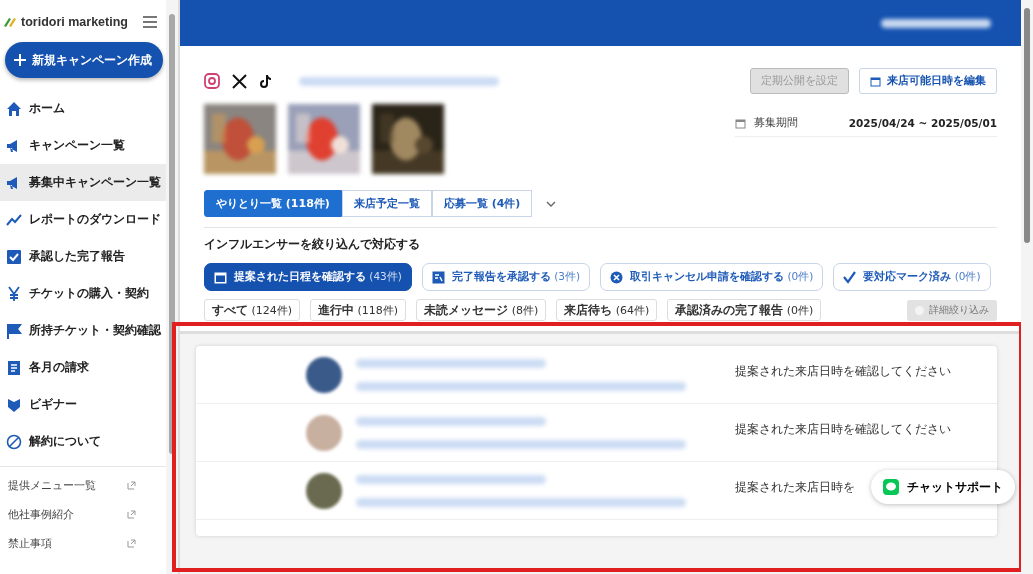 The image size is (1033, 574). I want to click on external-link: 禁止事項, so click(83, 543).